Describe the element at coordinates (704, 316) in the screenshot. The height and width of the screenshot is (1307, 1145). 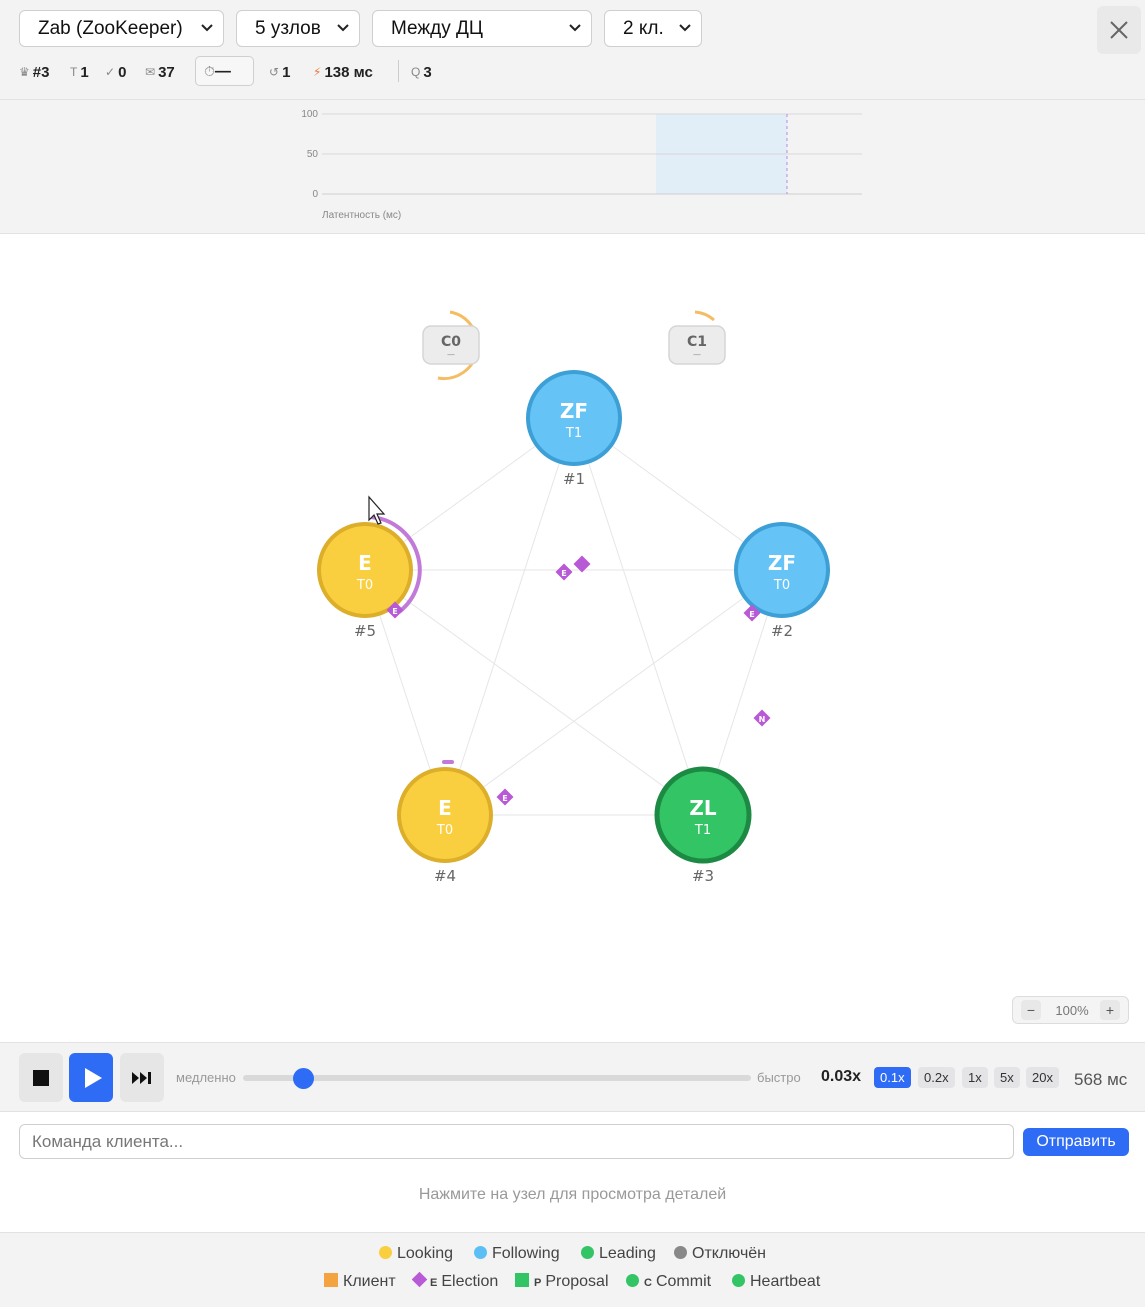
I see `client-progress-arc` at that location.